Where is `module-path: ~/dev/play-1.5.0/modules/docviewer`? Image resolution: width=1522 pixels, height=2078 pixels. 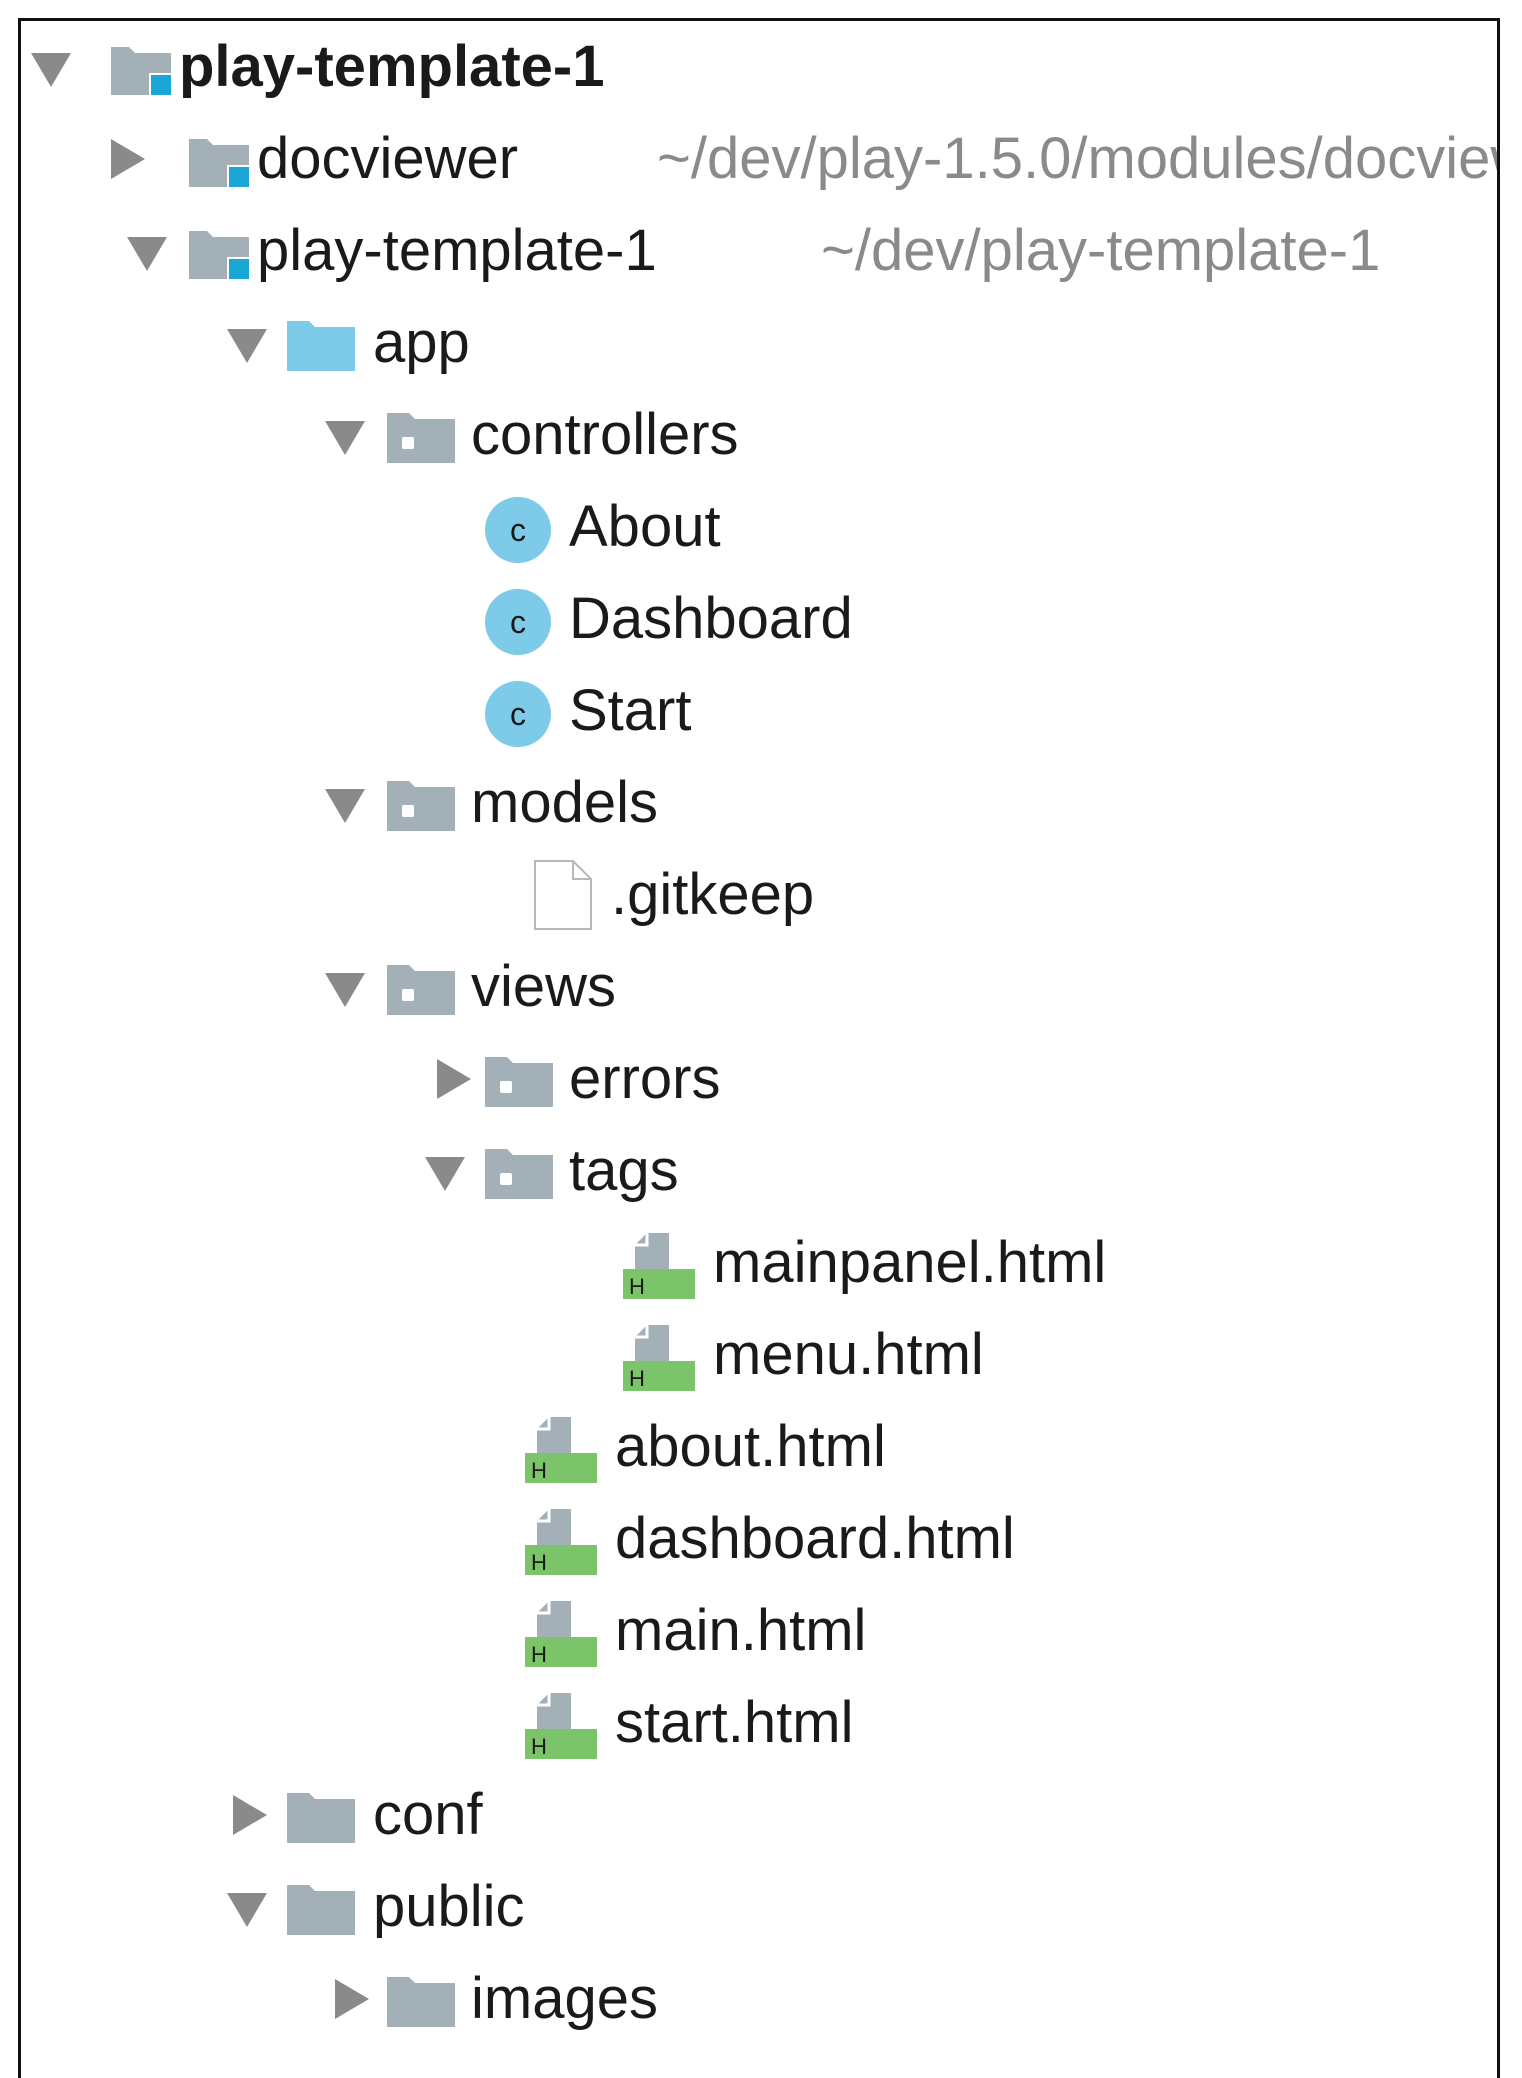
module-path: ~/dev/play-1.5.0/modules/docviewer is located at coordinates (1078, 158).